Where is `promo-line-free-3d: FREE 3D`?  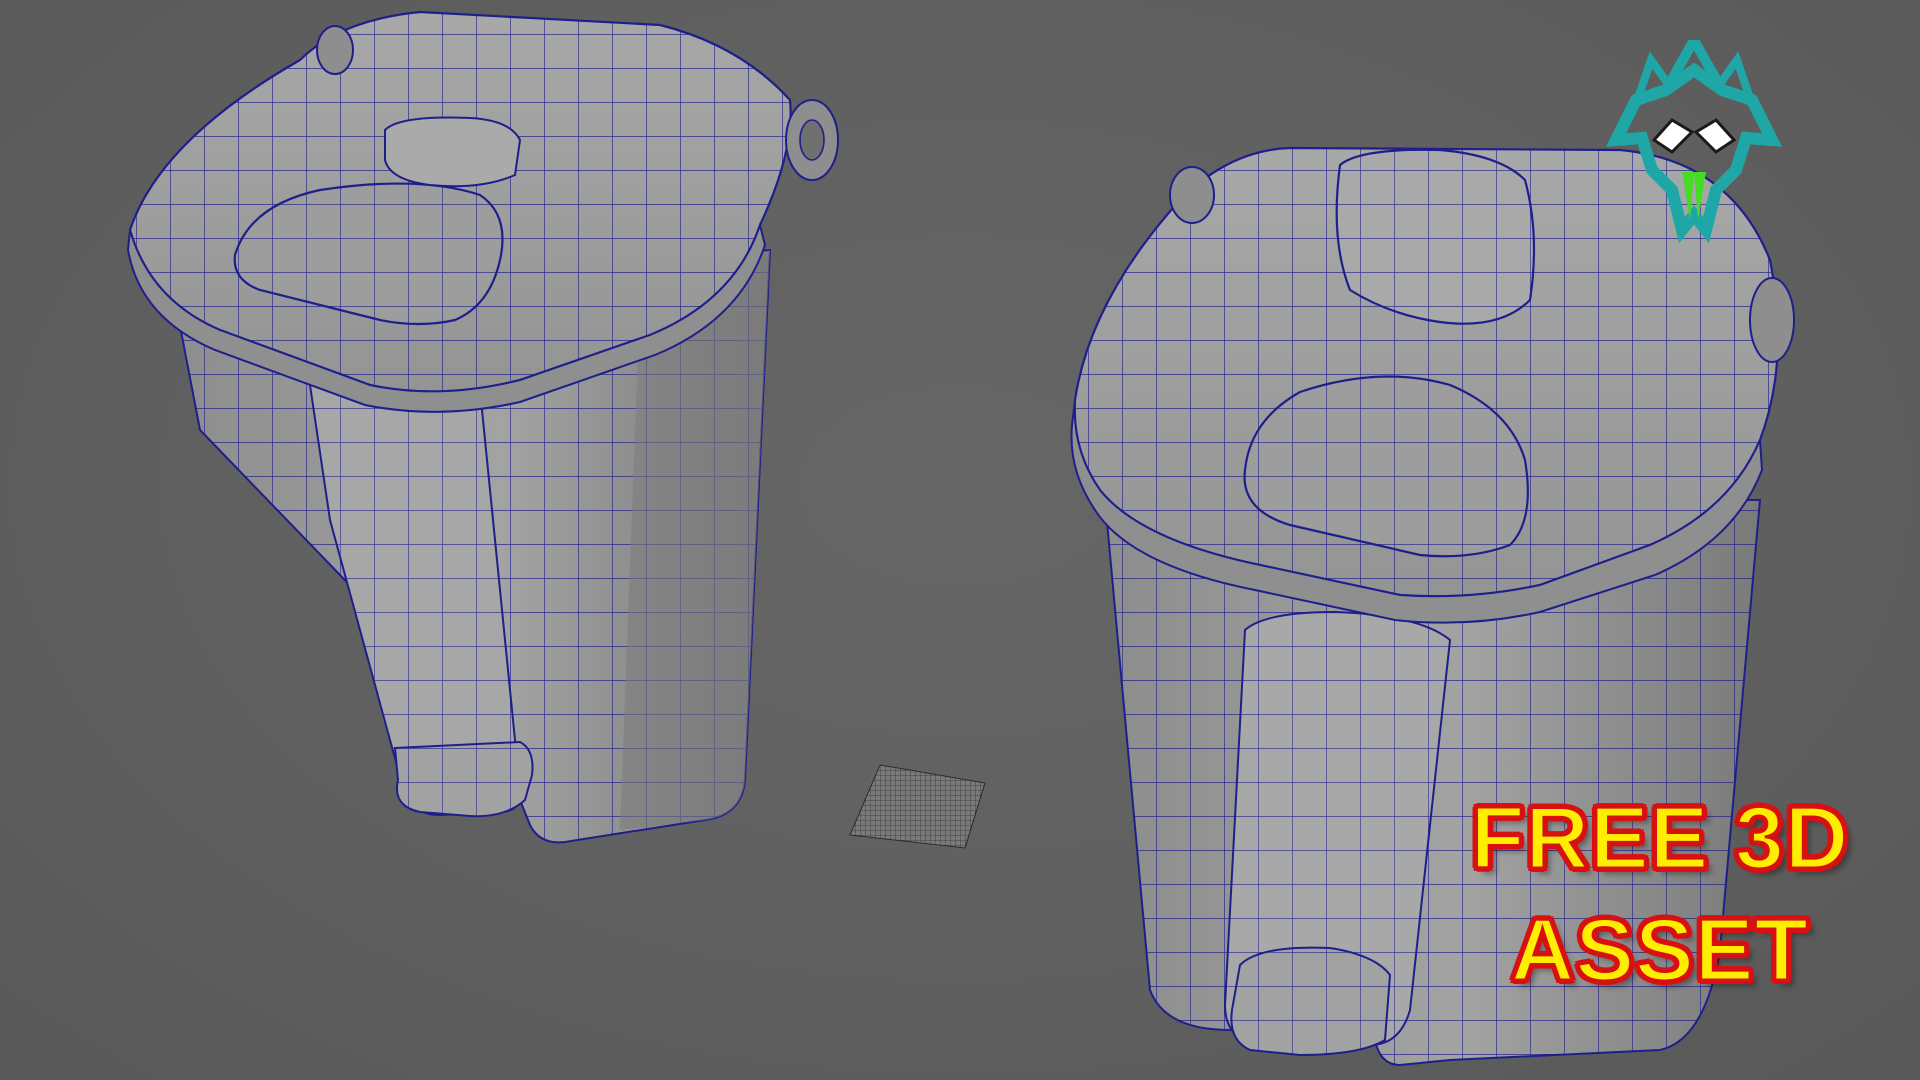
promo-line-free-3d: FREE 3D is located at coordinates (1659, 838).